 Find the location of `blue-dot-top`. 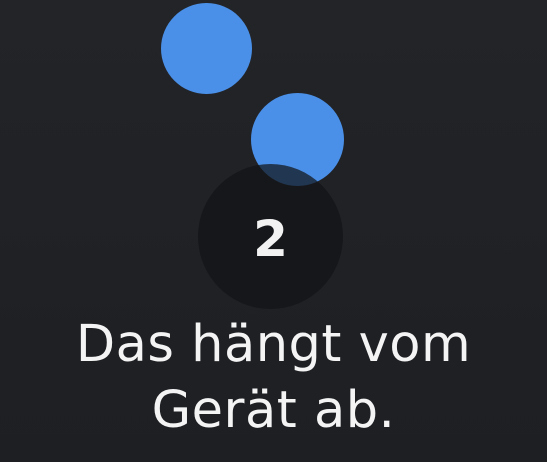

blue-dot-top is located at coordinates (206, 48).